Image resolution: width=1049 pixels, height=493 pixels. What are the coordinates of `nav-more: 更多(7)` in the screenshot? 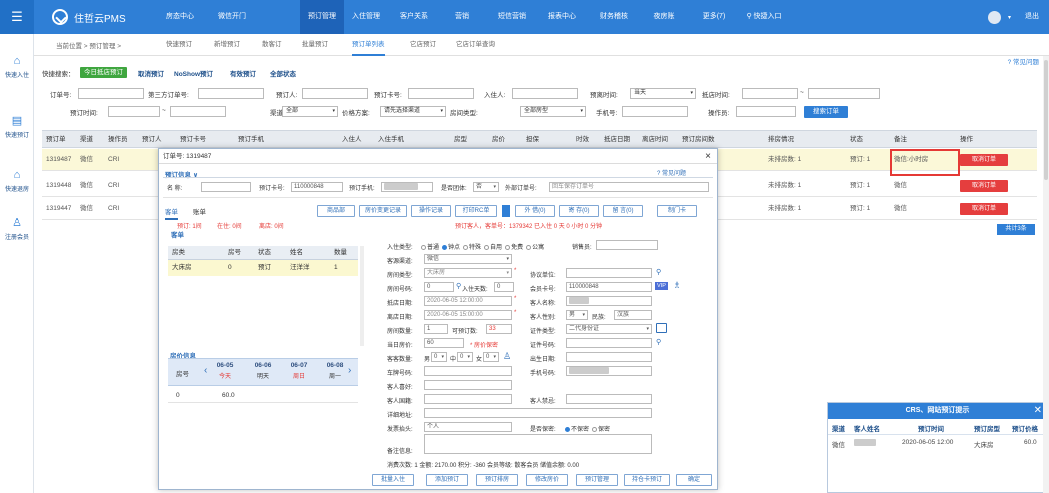 It's located at (714, 17).